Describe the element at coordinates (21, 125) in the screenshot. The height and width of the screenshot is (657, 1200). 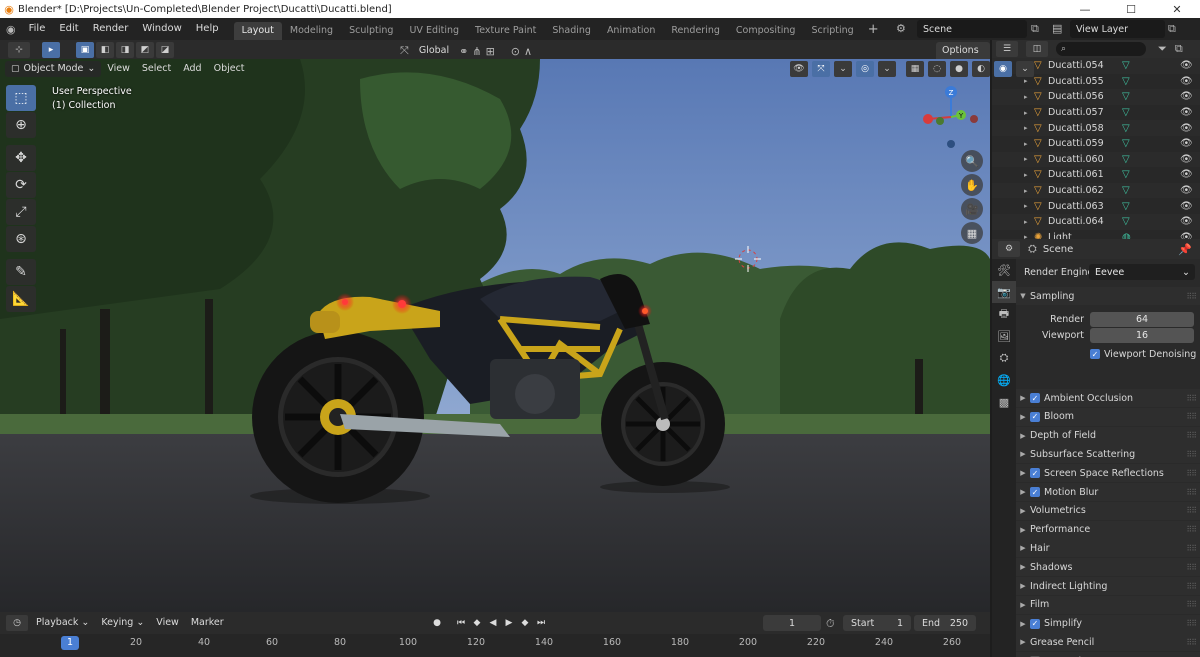
I see `cursor-tool-icon: ⊕` at that location.